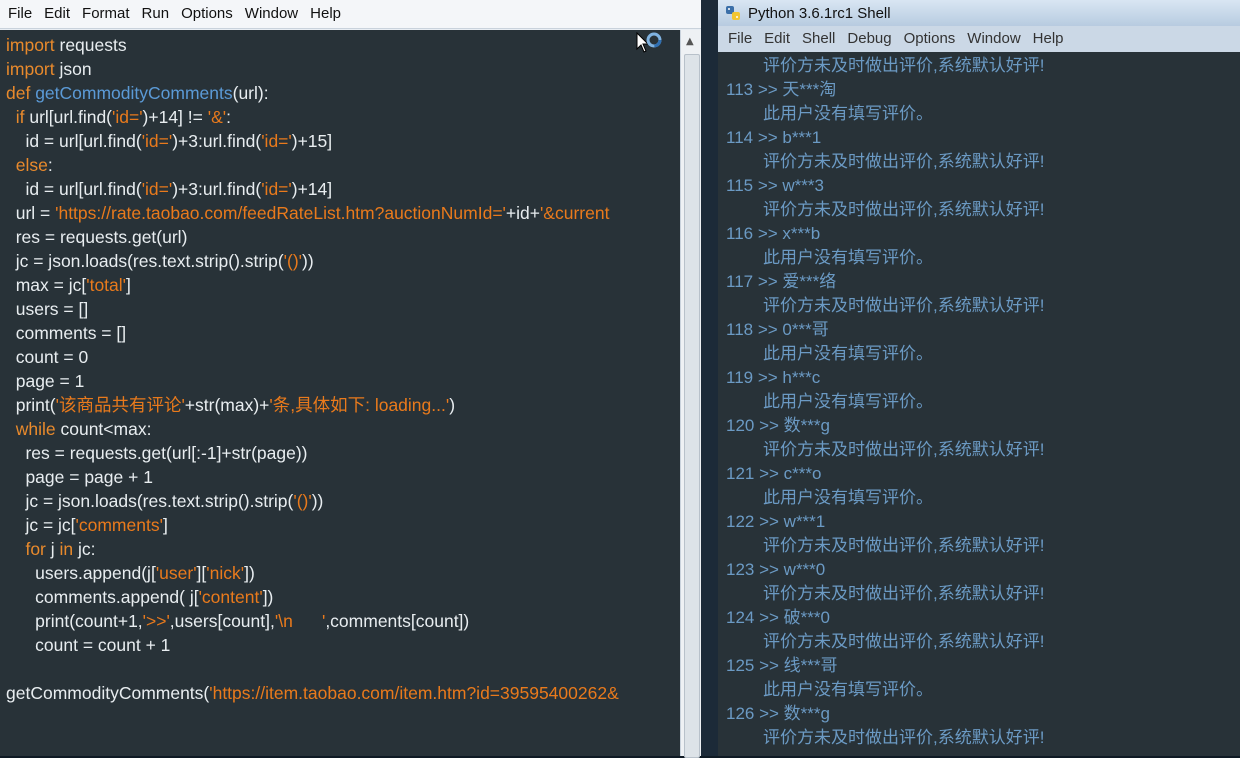  What do you see at coordinates (773, 233) in the screenshot?
I see `shell-output-line: 116 >> x***b` at bounding box center [773, 233].